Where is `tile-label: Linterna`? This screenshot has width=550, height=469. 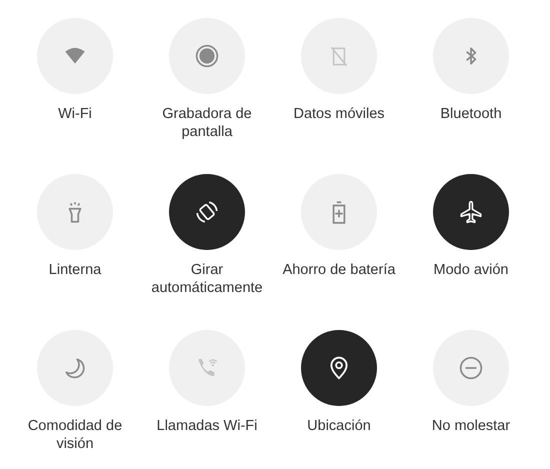 tile-label: Linterna is located at coordinates (75, 270).